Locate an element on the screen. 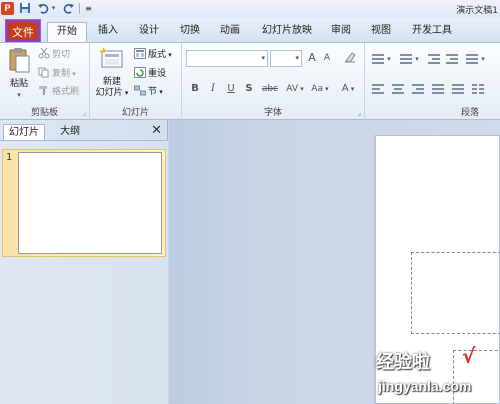 Image resolution: width=500 pixels, height=404 pixels. strikethrough-button: abc is located at coordinates (270, 89).